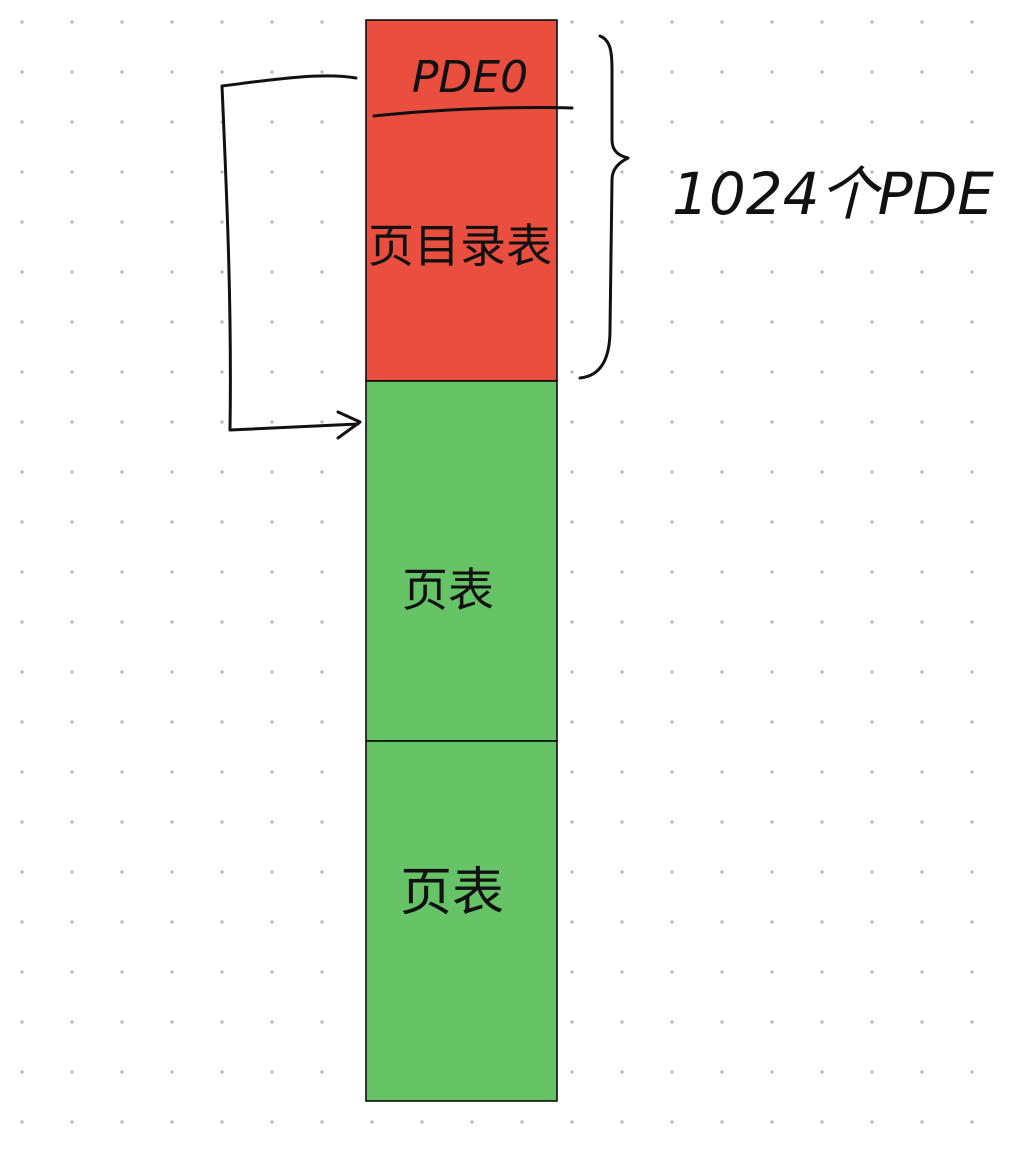  I want to click on page-table-label-1: 页表, so click(448, 590).